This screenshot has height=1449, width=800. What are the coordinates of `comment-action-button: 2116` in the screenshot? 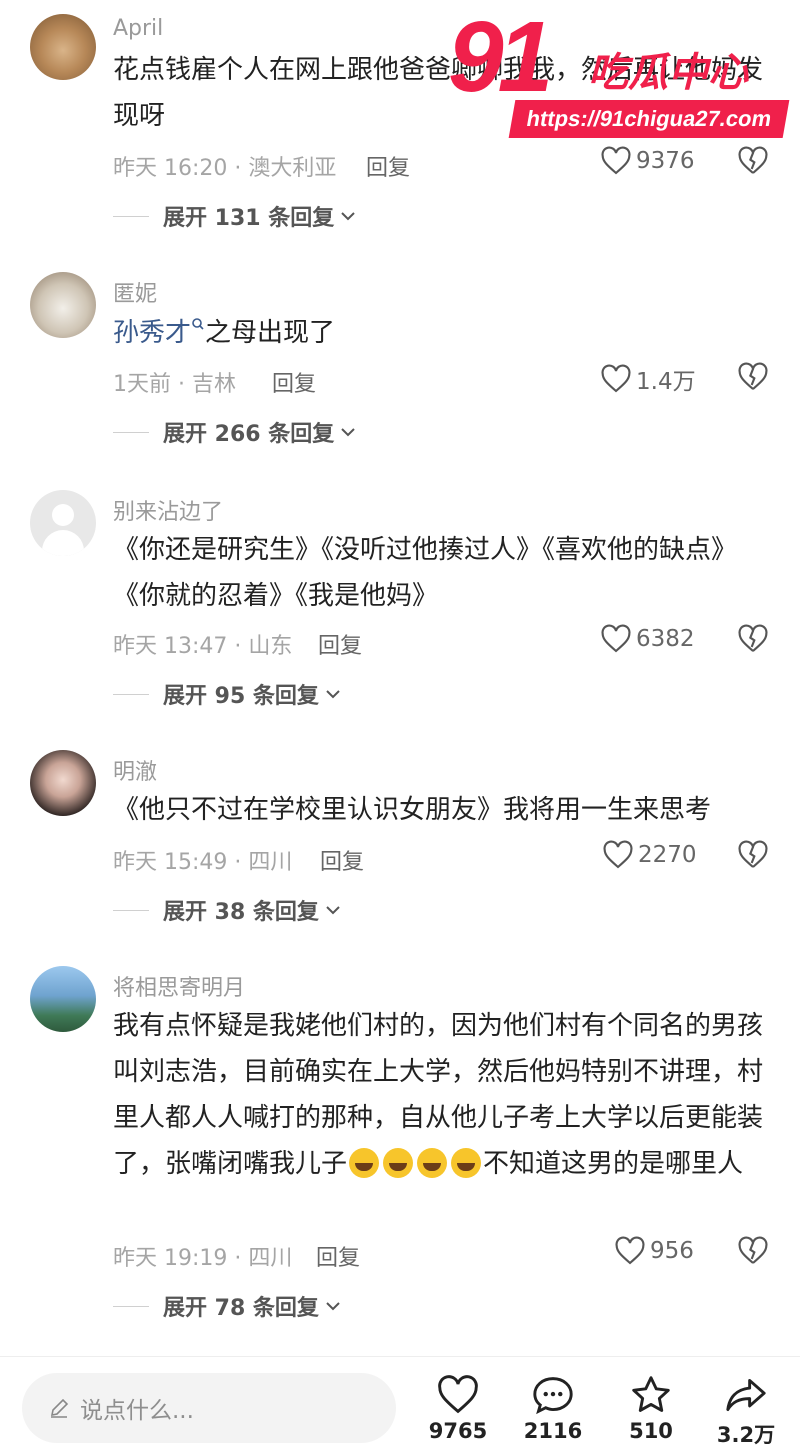 It's located at (553, 1409).